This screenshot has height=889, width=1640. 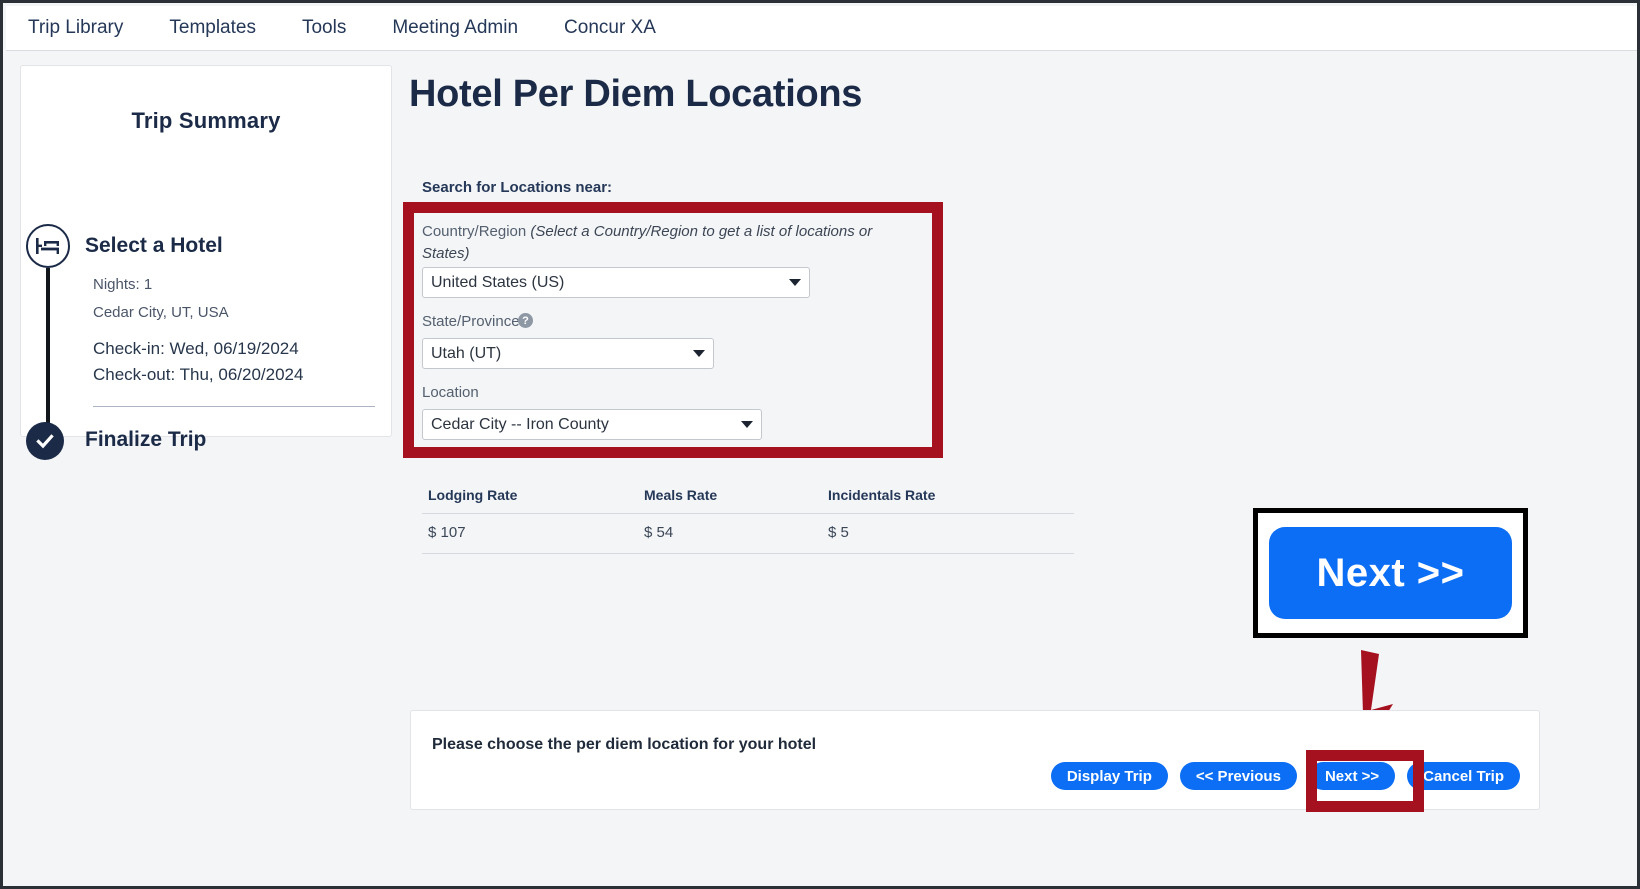 I want to click on nav-item-tools: Tools, so click(x=324, y=28).